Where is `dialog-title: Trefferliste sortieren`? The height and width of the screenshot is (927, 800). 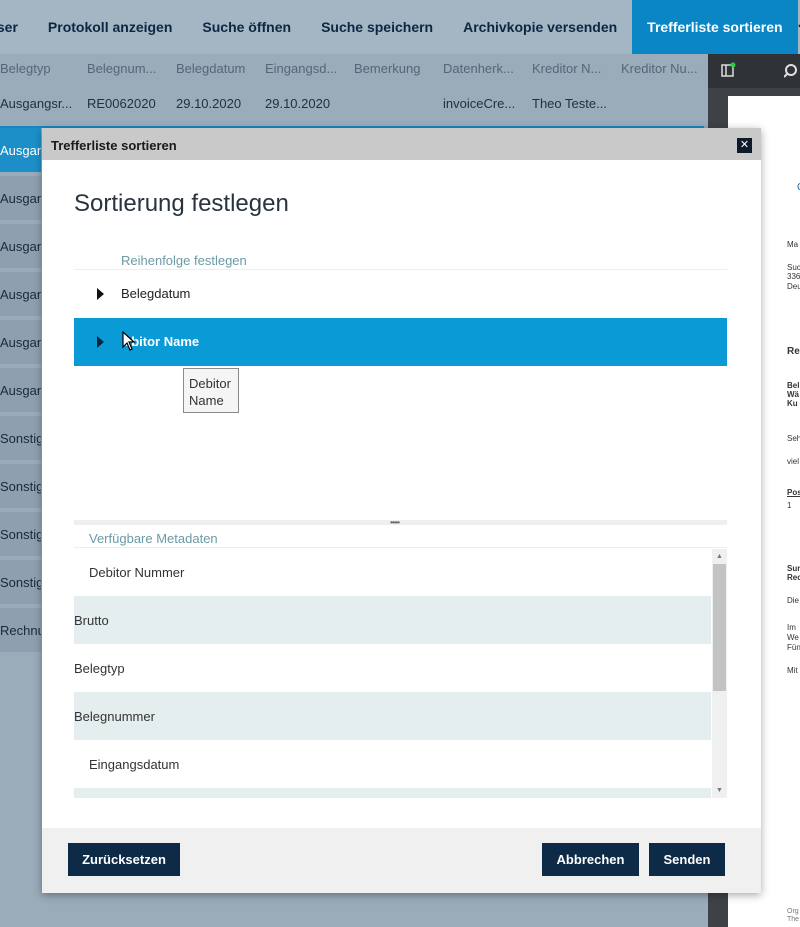
dialog-title: Trefferliste sortieren is located at coordinates (114, 145).